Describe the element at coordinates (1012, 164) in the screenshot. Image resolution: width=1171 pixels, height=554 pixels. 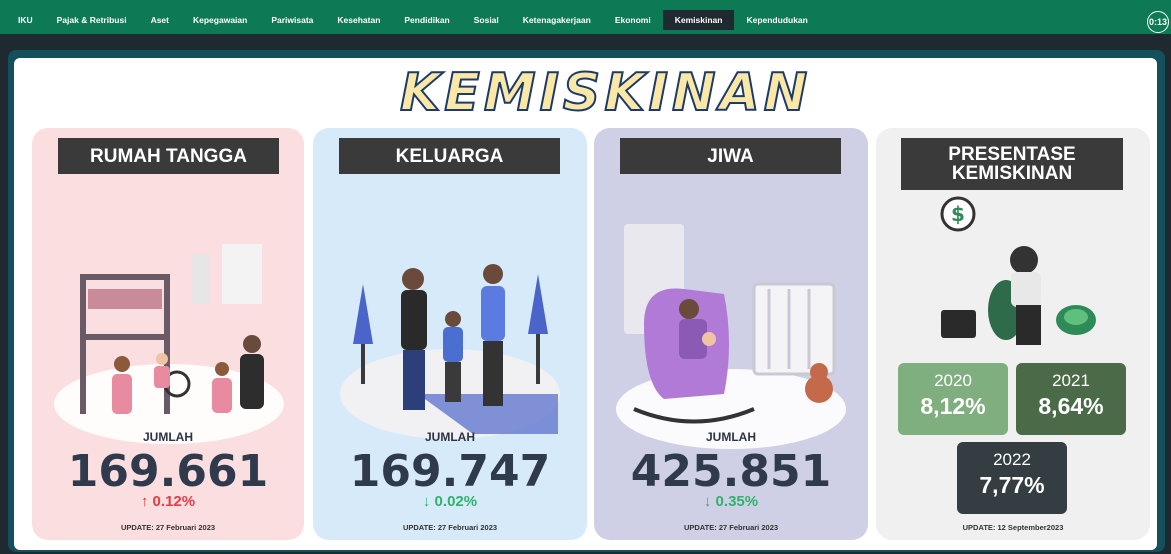
I see `card-header: PRESENTASE KEMISKINAN` at that location.